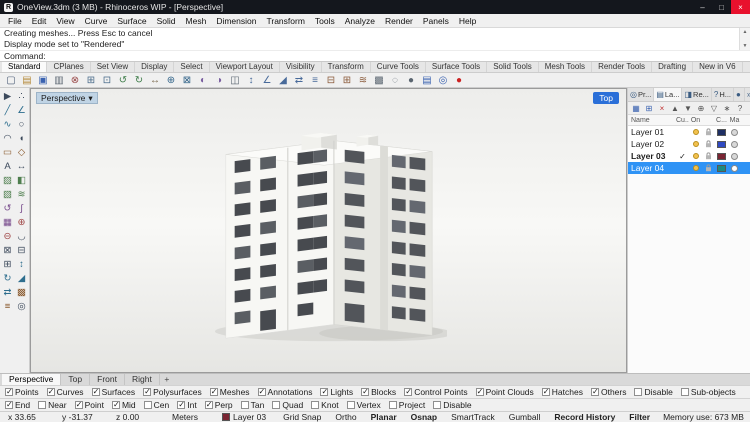  I want to click on text-icon: A, so click(8, 166).